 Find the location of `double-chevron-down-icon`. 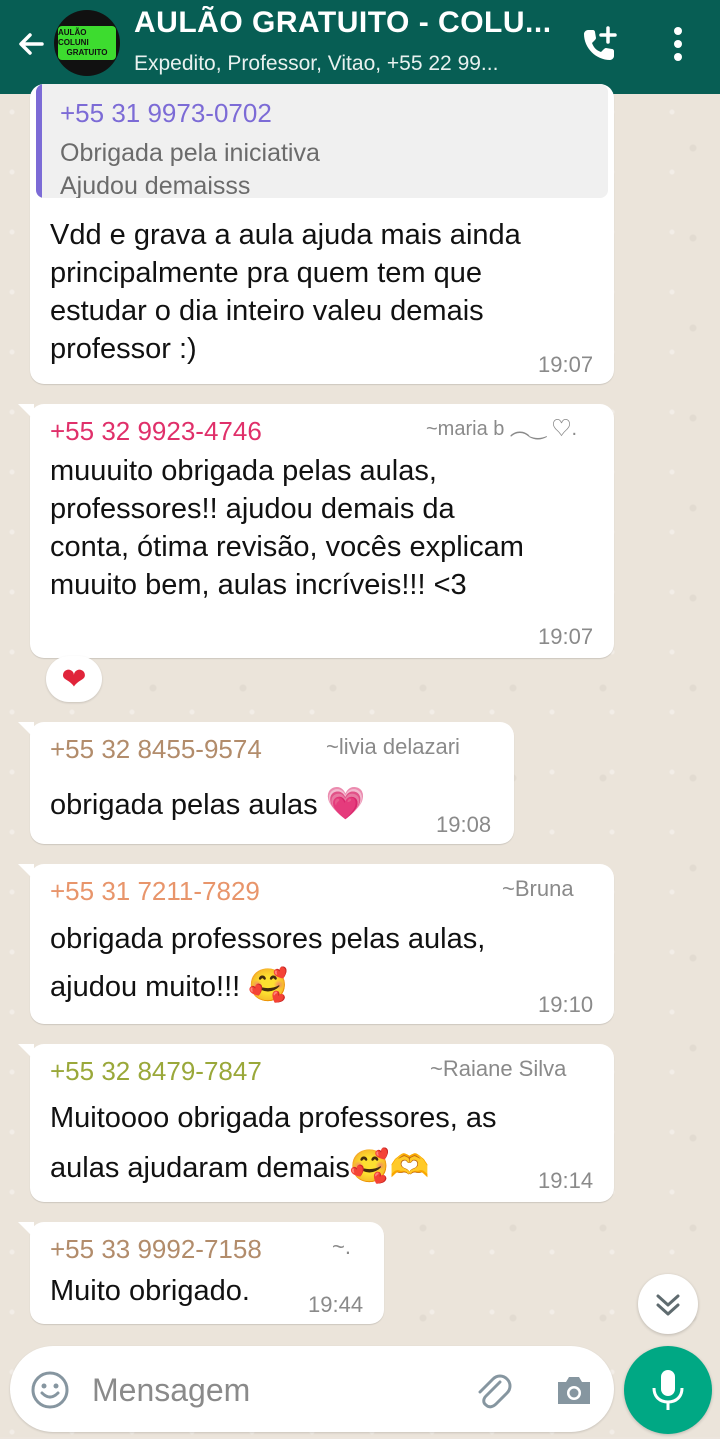

double-chevron-down-icon is located at coordinates (668, 1305).